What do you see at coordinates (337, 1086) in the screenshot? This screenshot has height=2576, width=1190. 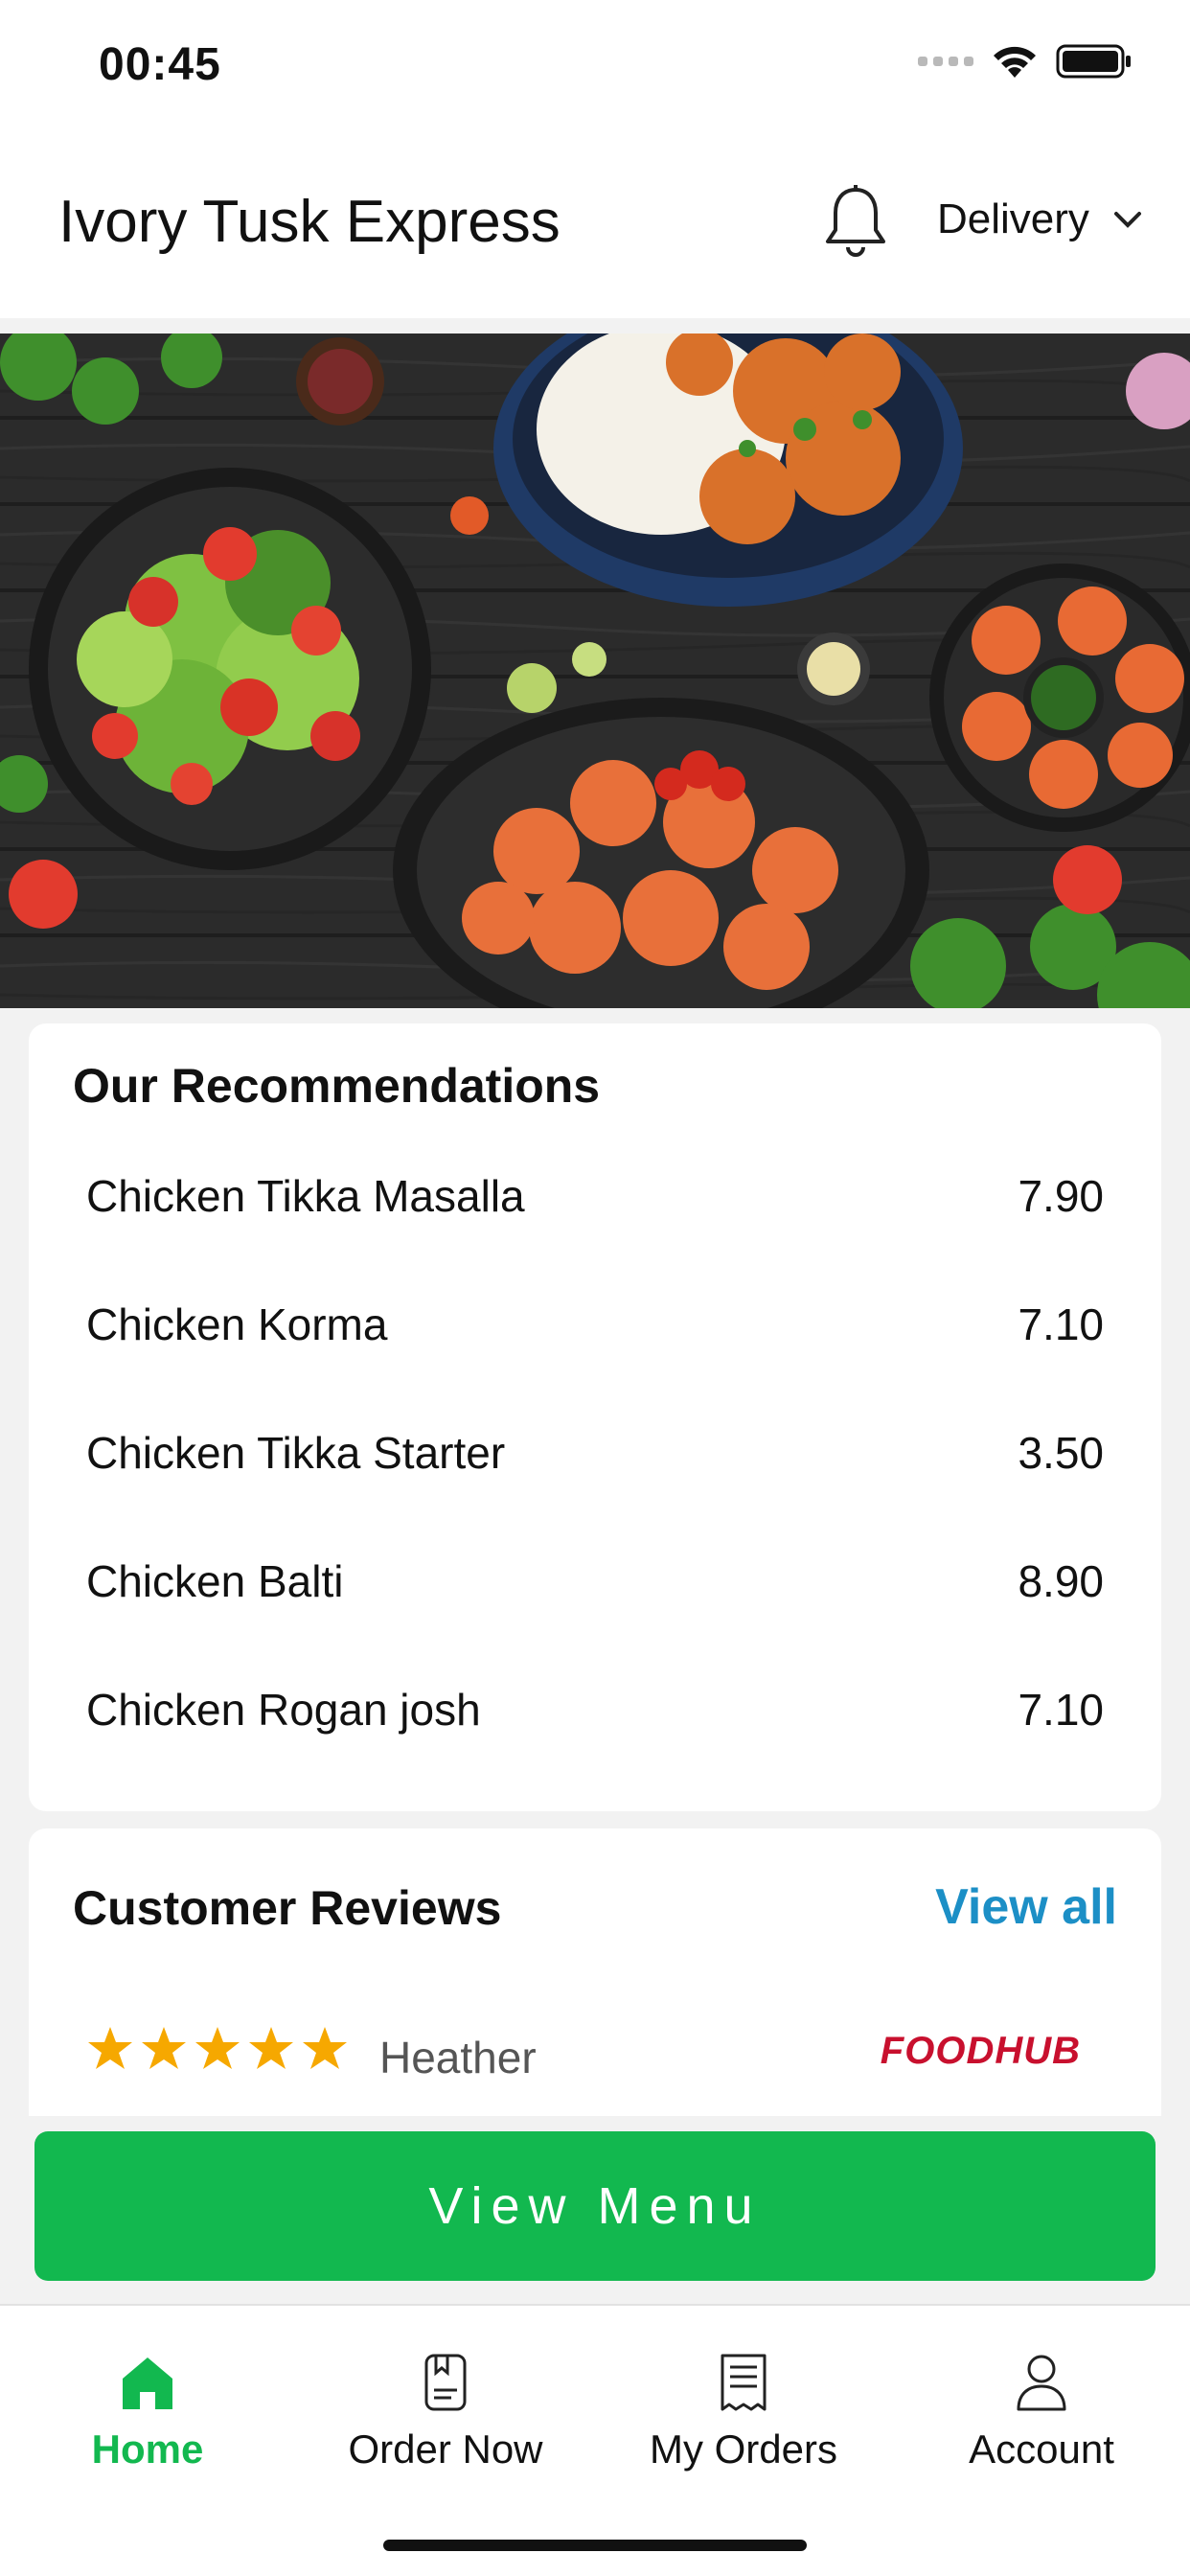 I see `recommendations-title: Our Recommendations` at bounding box center [337, 1086].